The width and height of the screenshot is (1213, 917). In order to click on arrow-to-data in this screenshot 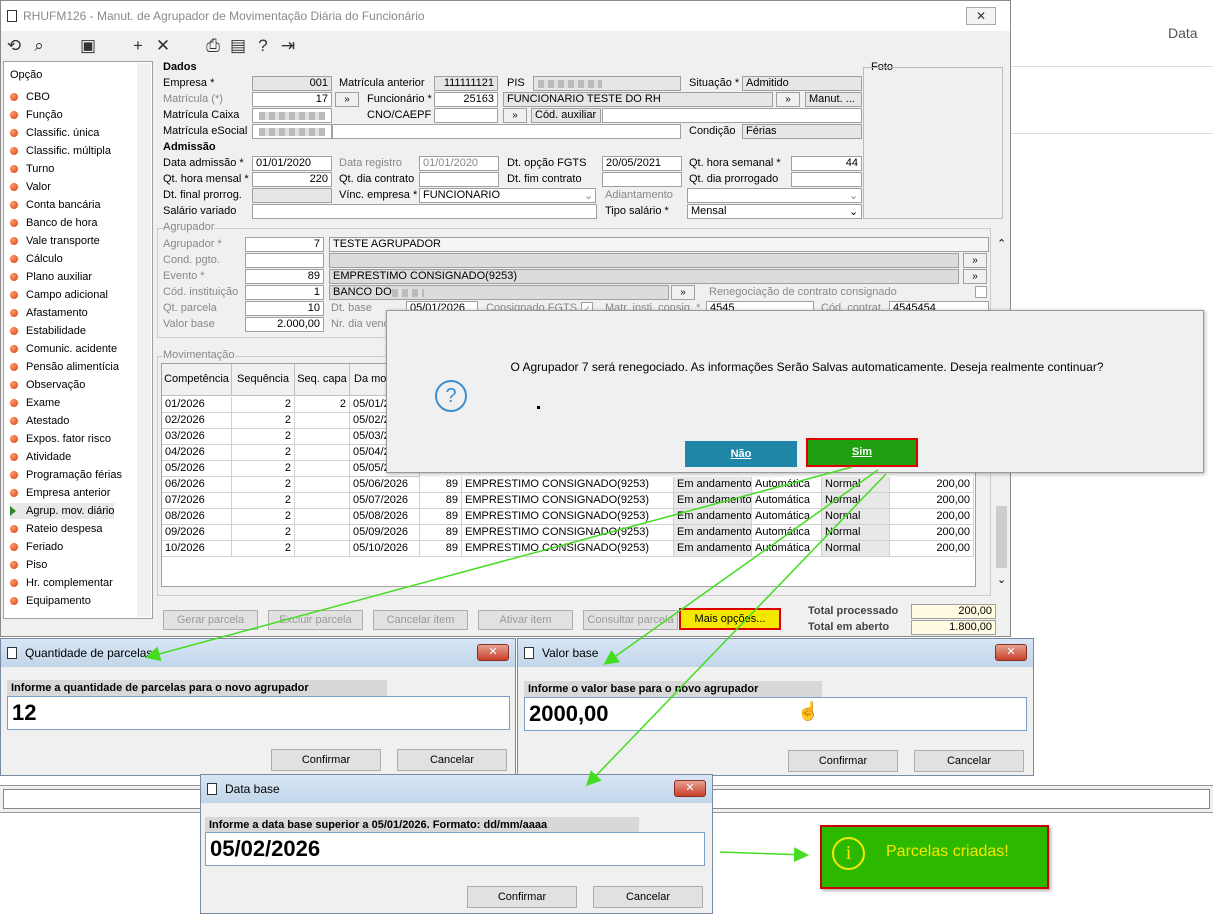, I will do `click(736, 630)`.